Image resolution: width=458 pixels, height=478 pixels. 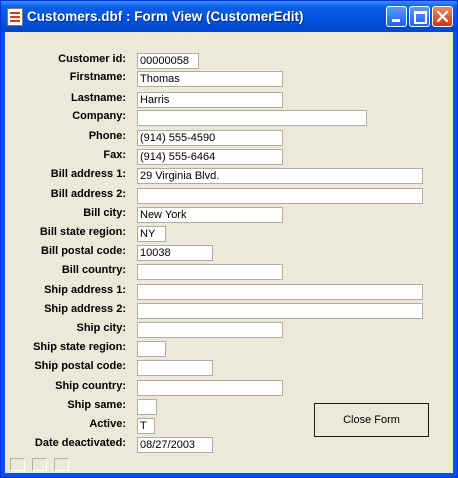 What do you see at coordinates (146, 426) in the screenshot?
I see `active-field: T` at bounding box center [146, 426].